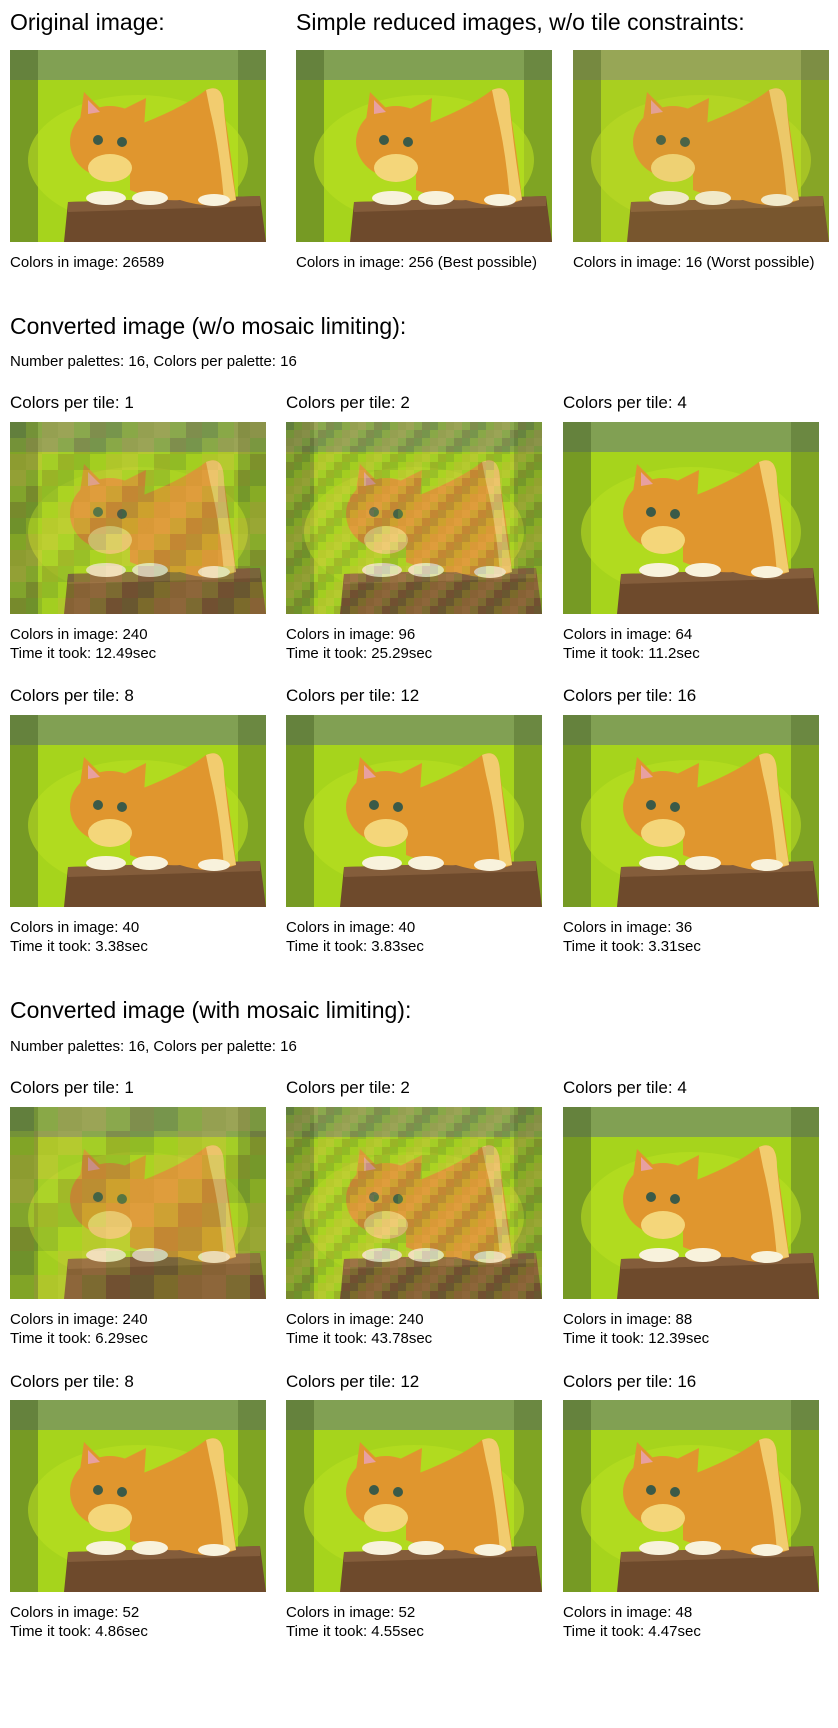  What do you see at coordinates (359, 1338) in the screenshot?
I see `time-taken-text: Time it took: 43.78sec` at bounding box center [359, 1338].